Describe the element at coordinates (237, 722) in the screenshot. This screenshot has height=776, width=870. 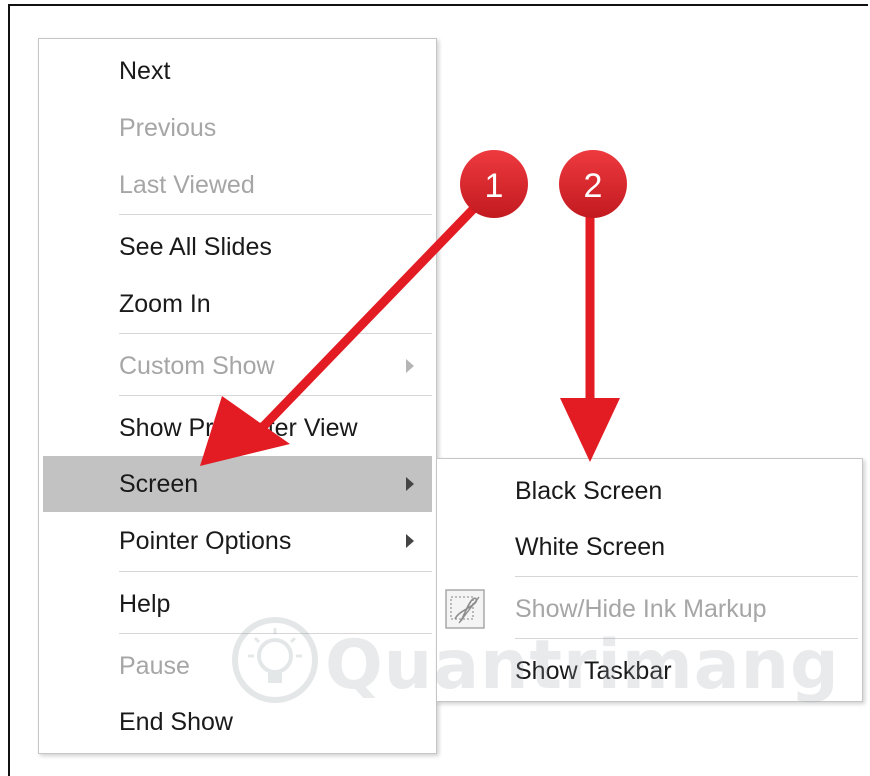
I see `menu-item-end-show: End Show` at that location.